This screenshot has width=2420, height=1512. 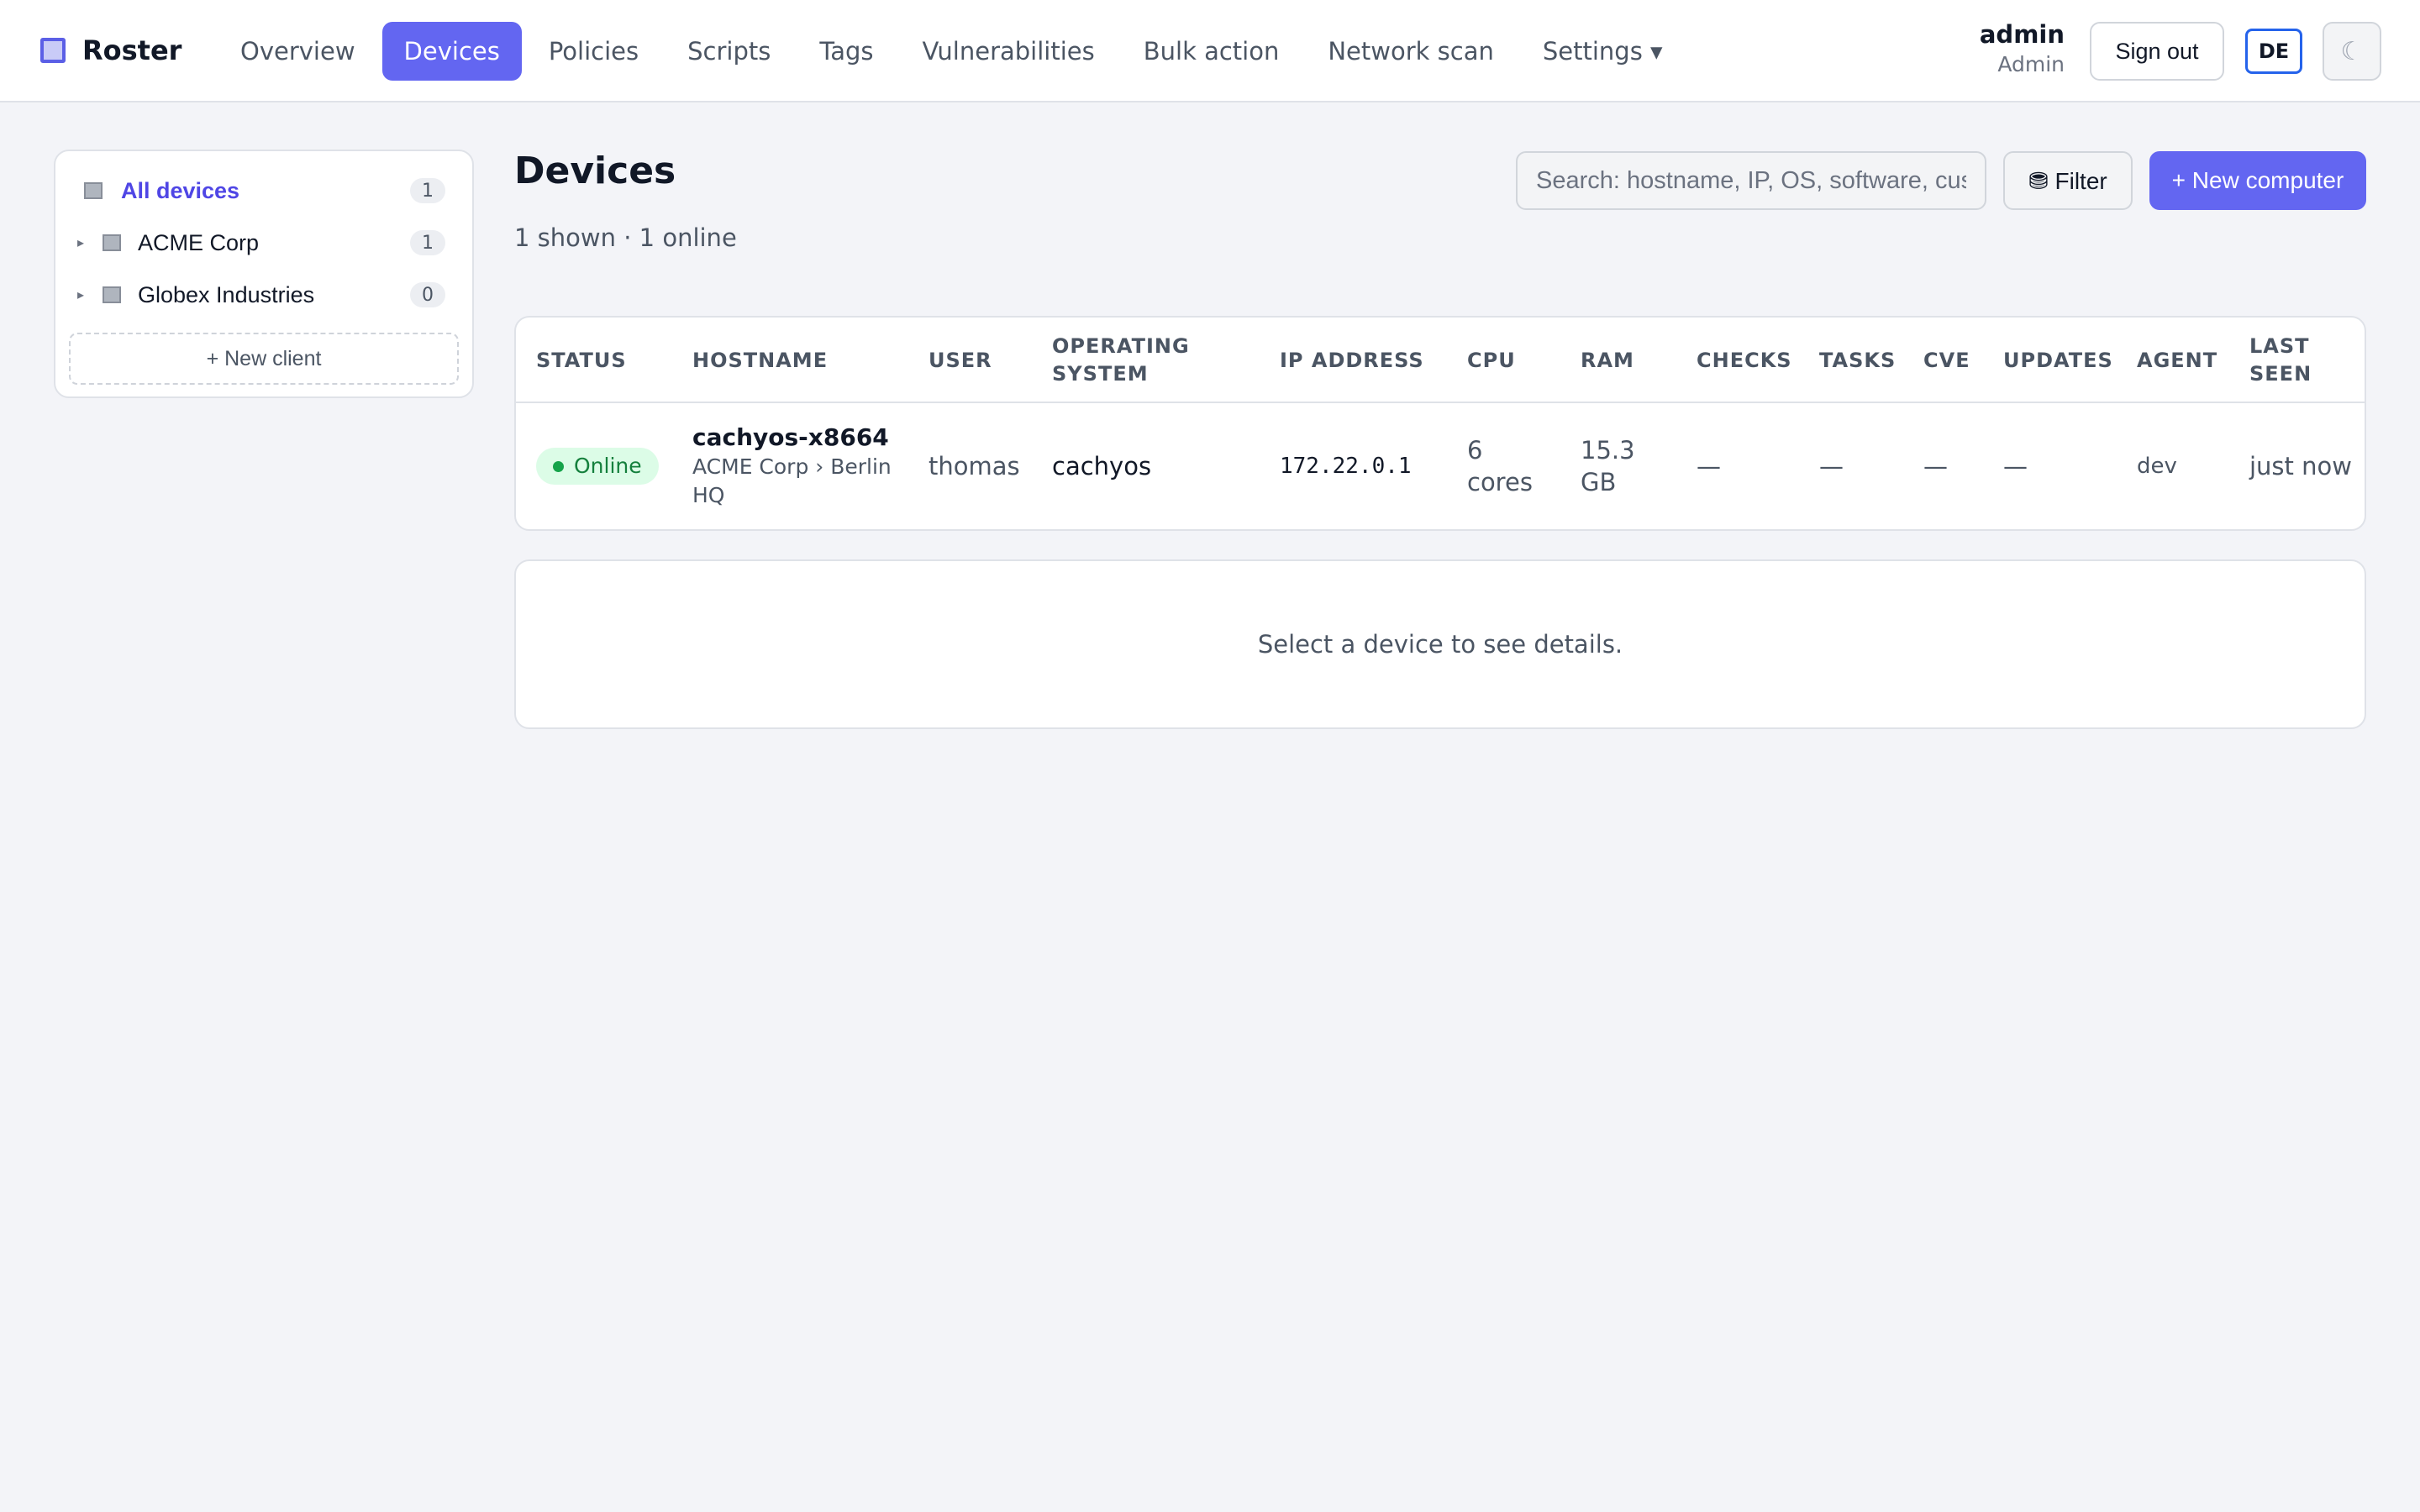 I want to click on detail-empty-text: Select a device to see details., so click(x=1440, y=644).